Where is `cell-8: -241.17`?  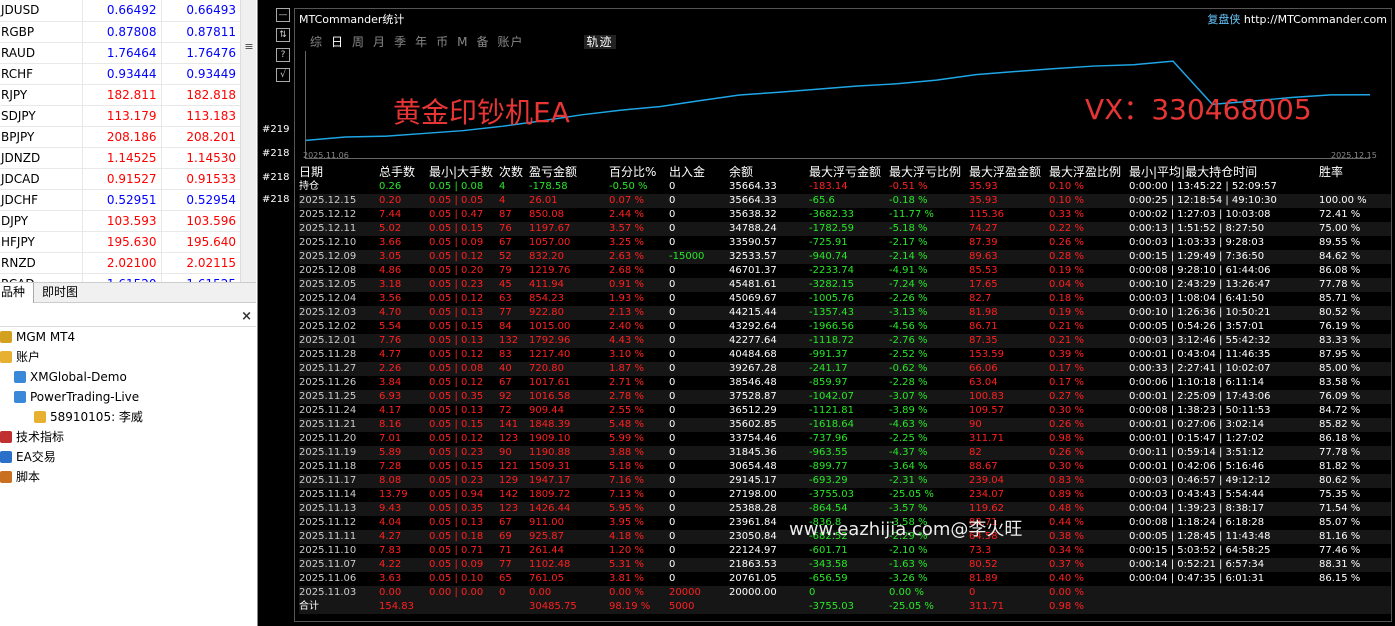
cell-8: -241.17 is located at coordinates (828, 368).